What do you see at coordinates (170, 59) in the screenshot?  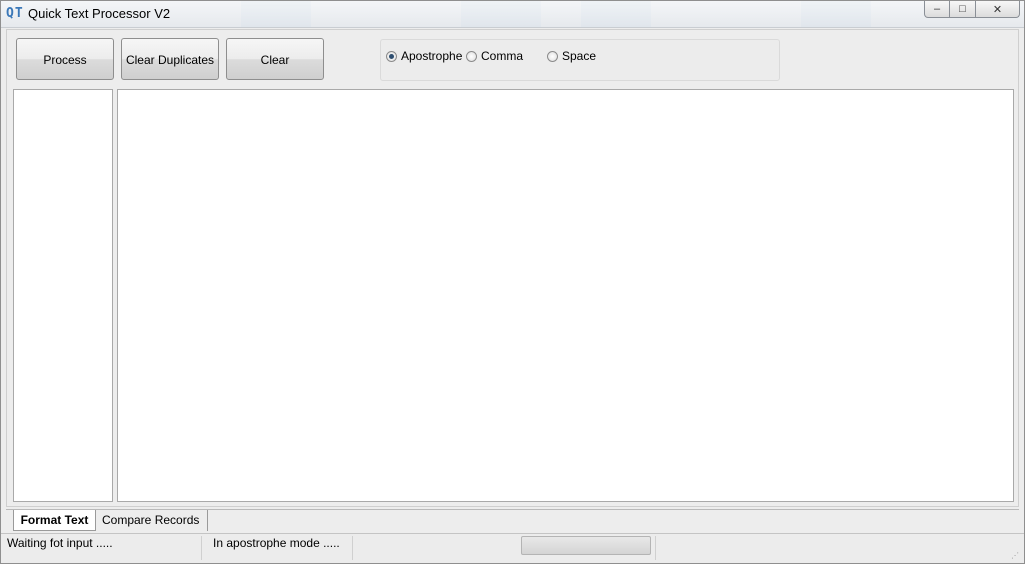 I see `clear-duplicates-button: Clear Duplicates` at bounding box center [170, 59].